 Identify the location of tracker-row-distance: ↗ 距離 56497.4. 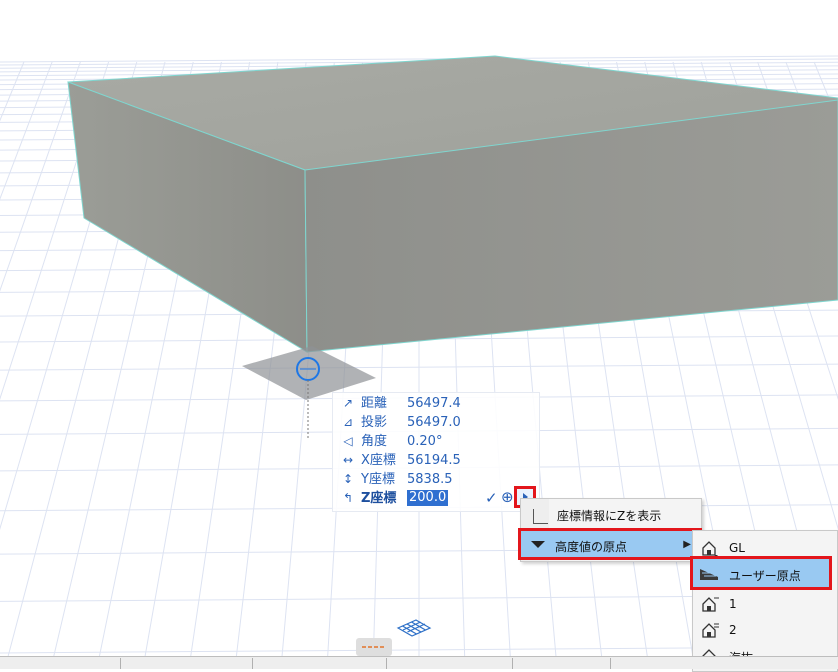
(436, 403).